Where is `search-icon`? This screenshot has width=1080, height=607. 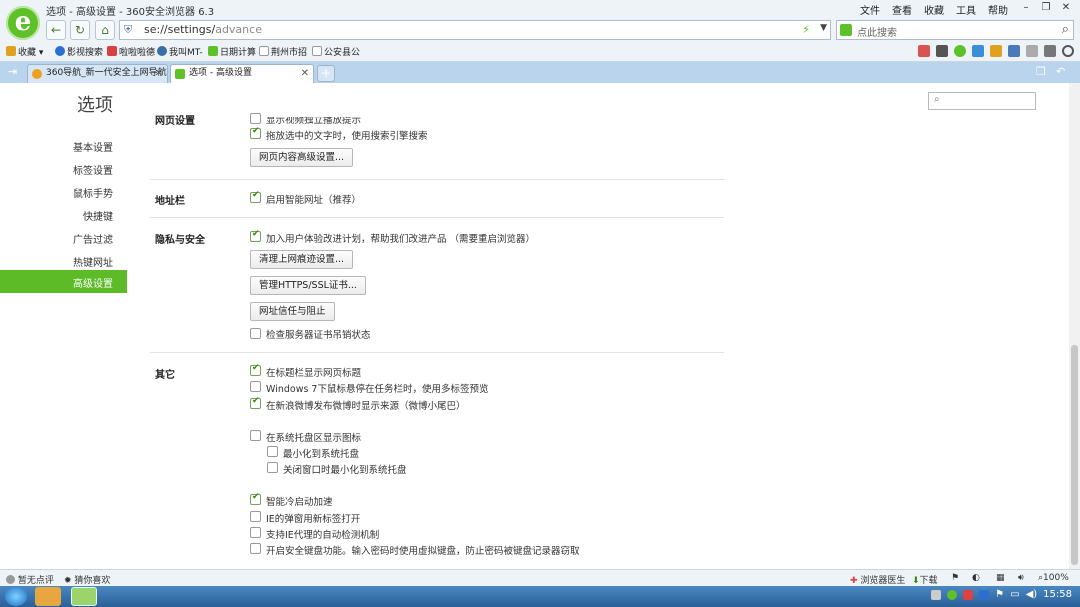
search-icon is located at coordinates (1068, 51).